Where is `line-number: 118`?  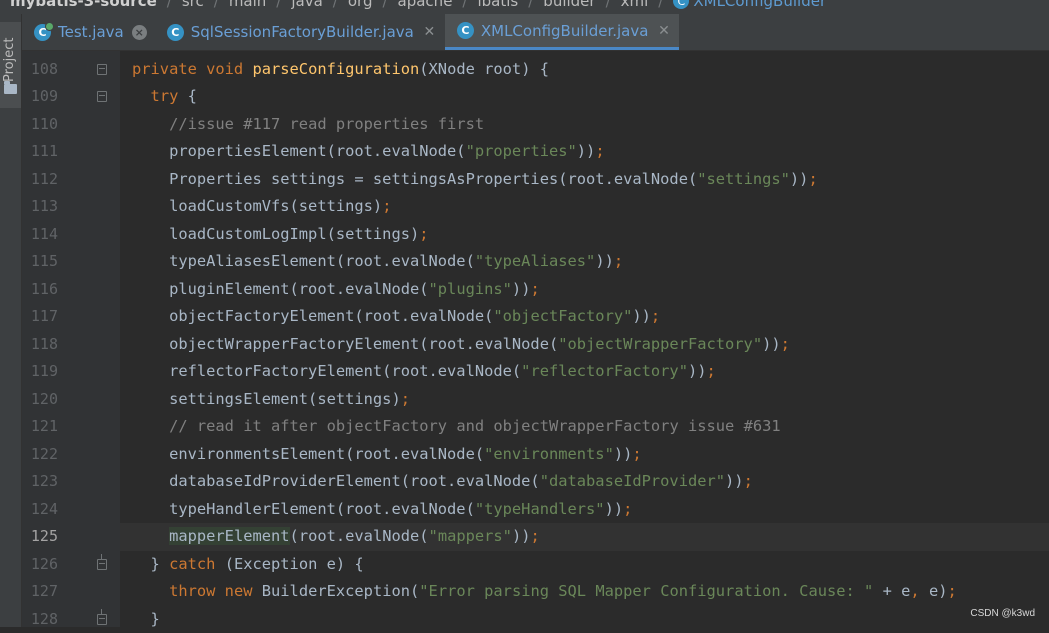
line-number: 118 is located at coordinates (40, 345).